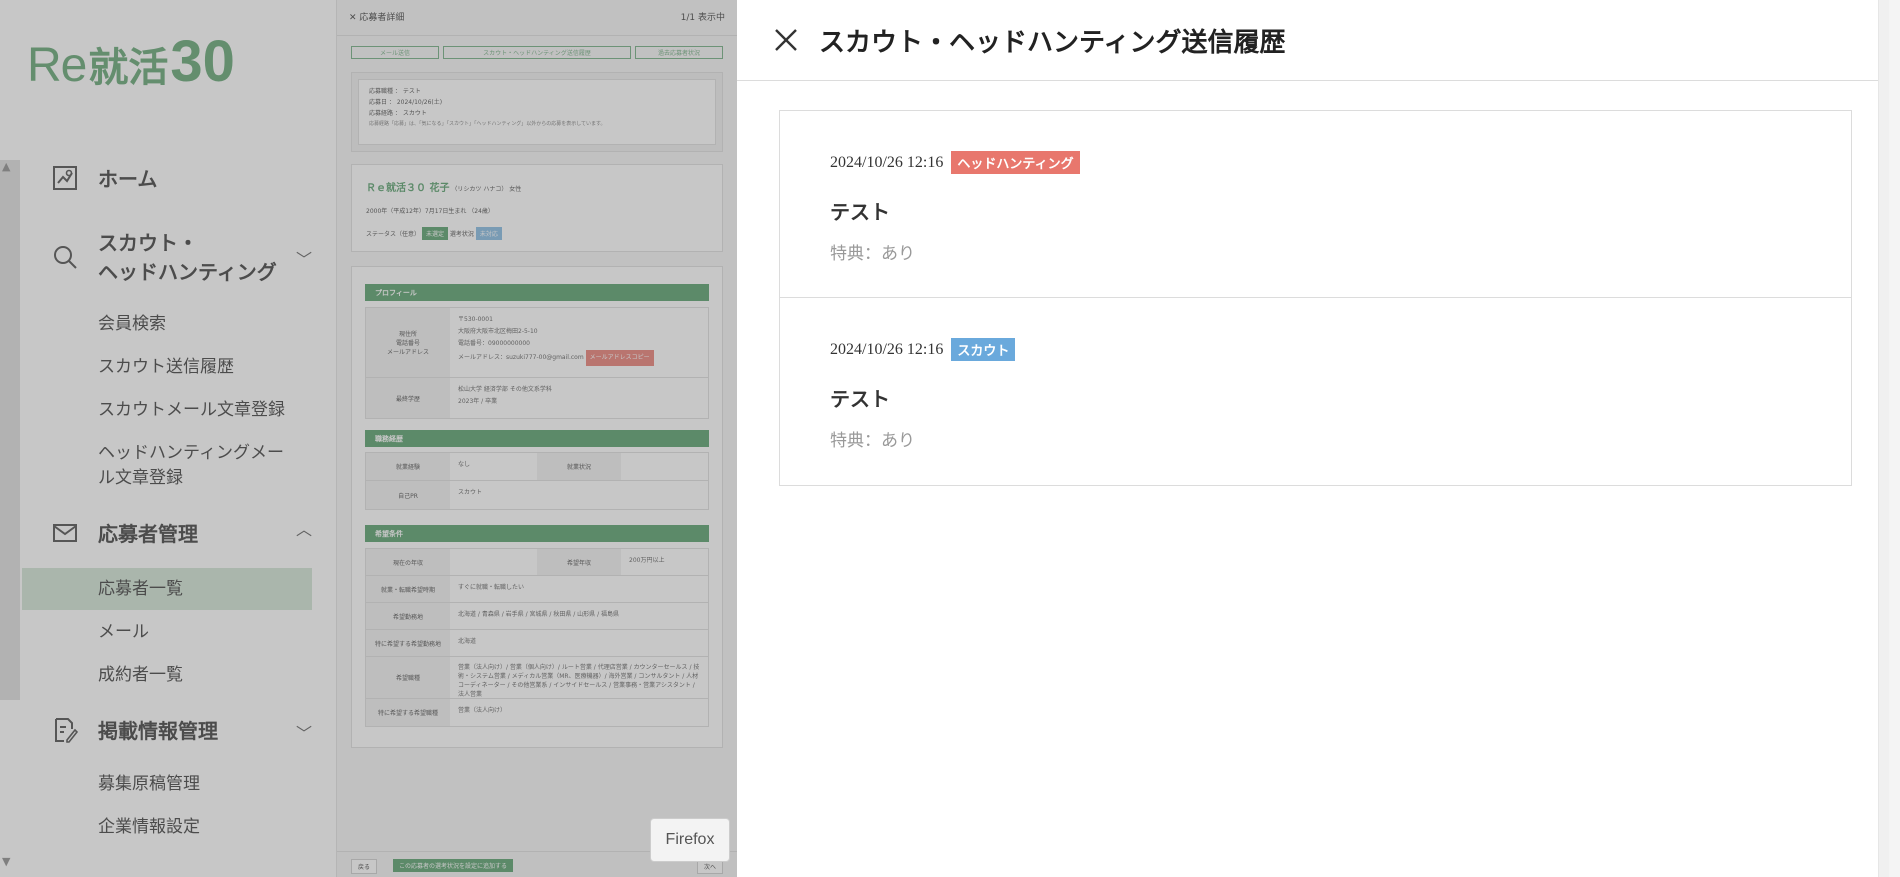  What do you see at coordinates (1315, 391) in the screenshot?
I see `list-item: 2024/10/26 12:16 スカウト テスト 特典：あり` at bounding box center [1315, 391].